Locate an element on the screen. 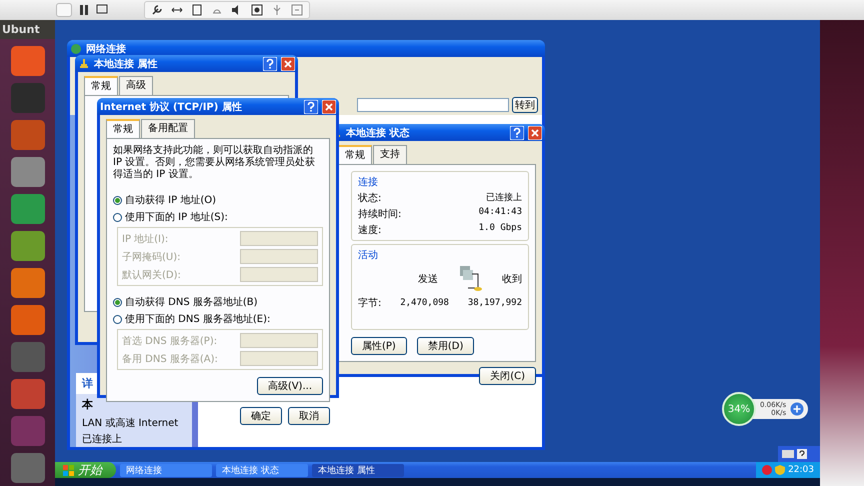 The image size is (864, 486). radio-label: 自动获得 DNS 服务器地址(B) is located at coordinates (191, 302).